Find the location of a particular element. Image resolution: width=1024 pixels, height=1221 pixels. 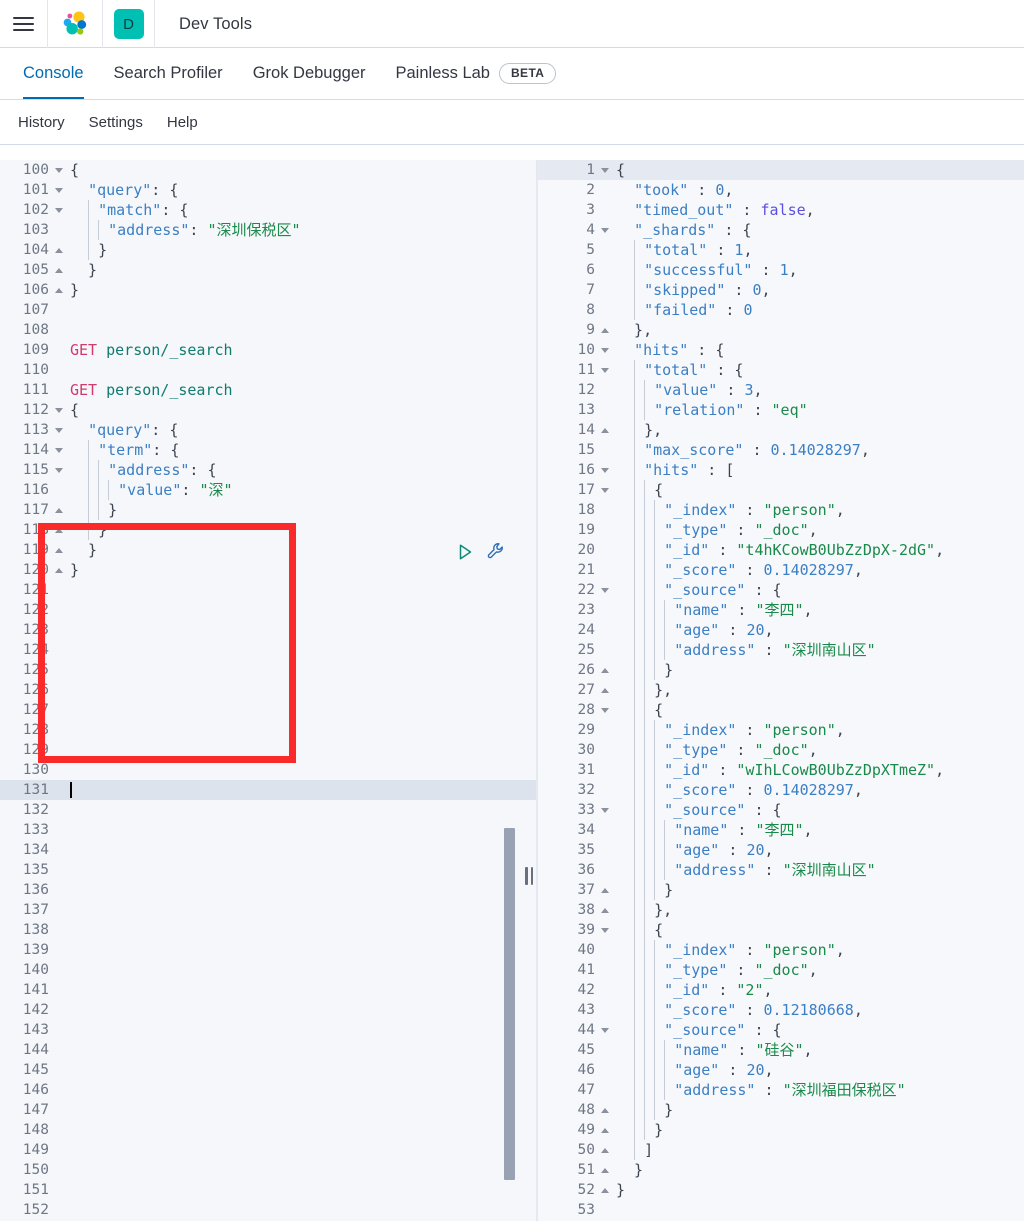

code-line: 137 is located at coordinates (268, 910).